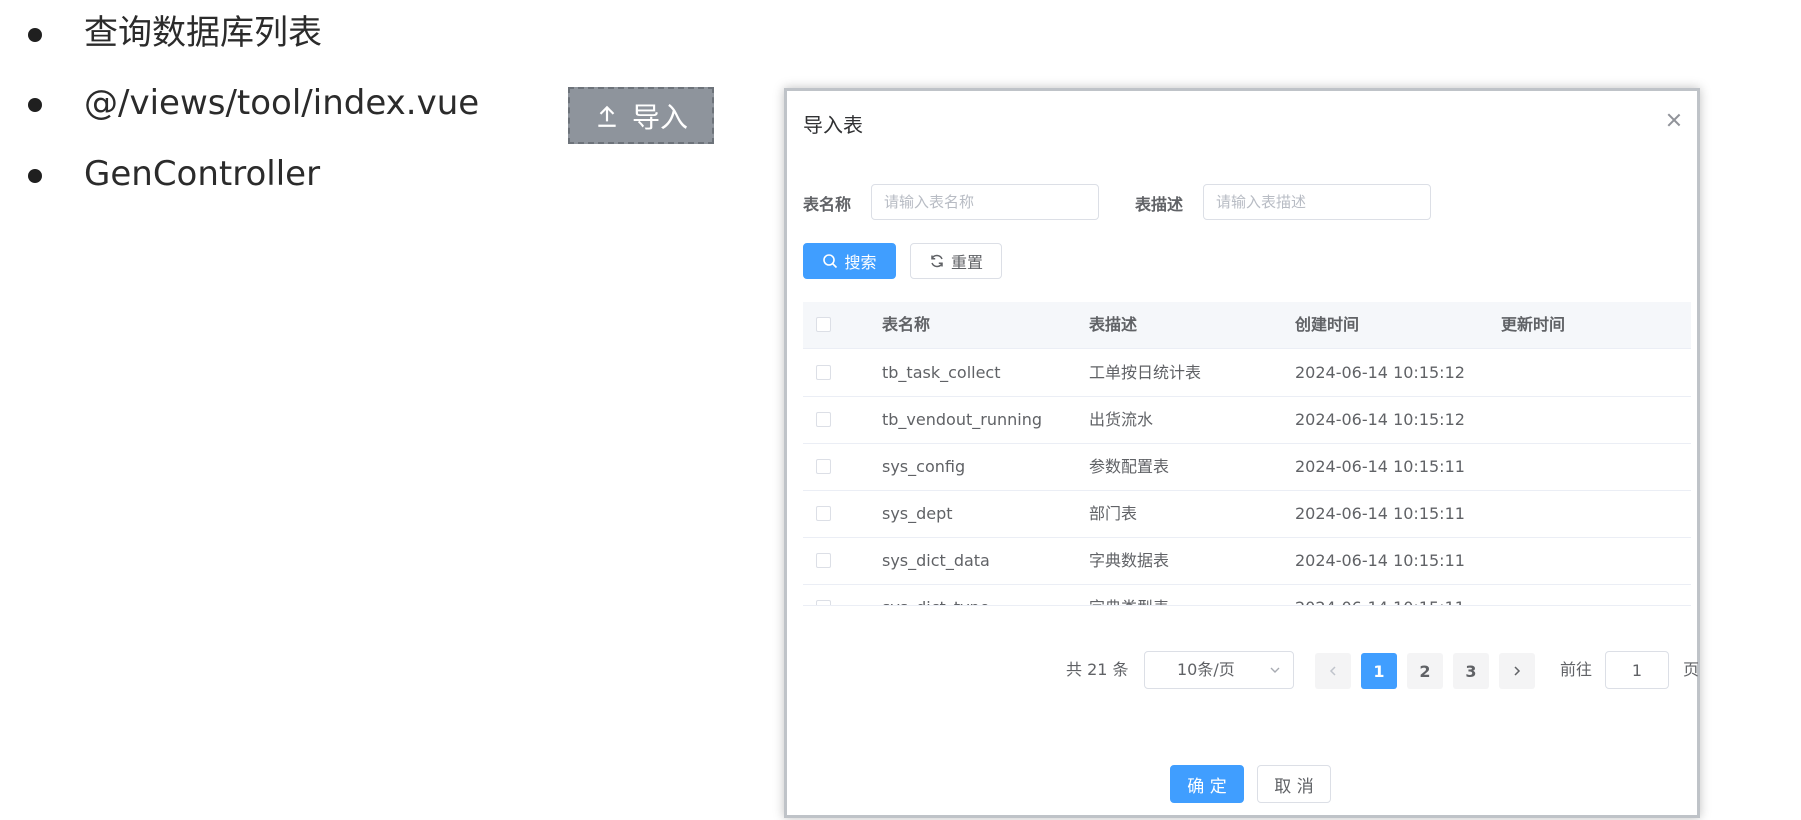 Image resolution: width=1801 pixels, height=820 pixels. I want to click on column-header-desc: 表描述, so click(1113, 324).